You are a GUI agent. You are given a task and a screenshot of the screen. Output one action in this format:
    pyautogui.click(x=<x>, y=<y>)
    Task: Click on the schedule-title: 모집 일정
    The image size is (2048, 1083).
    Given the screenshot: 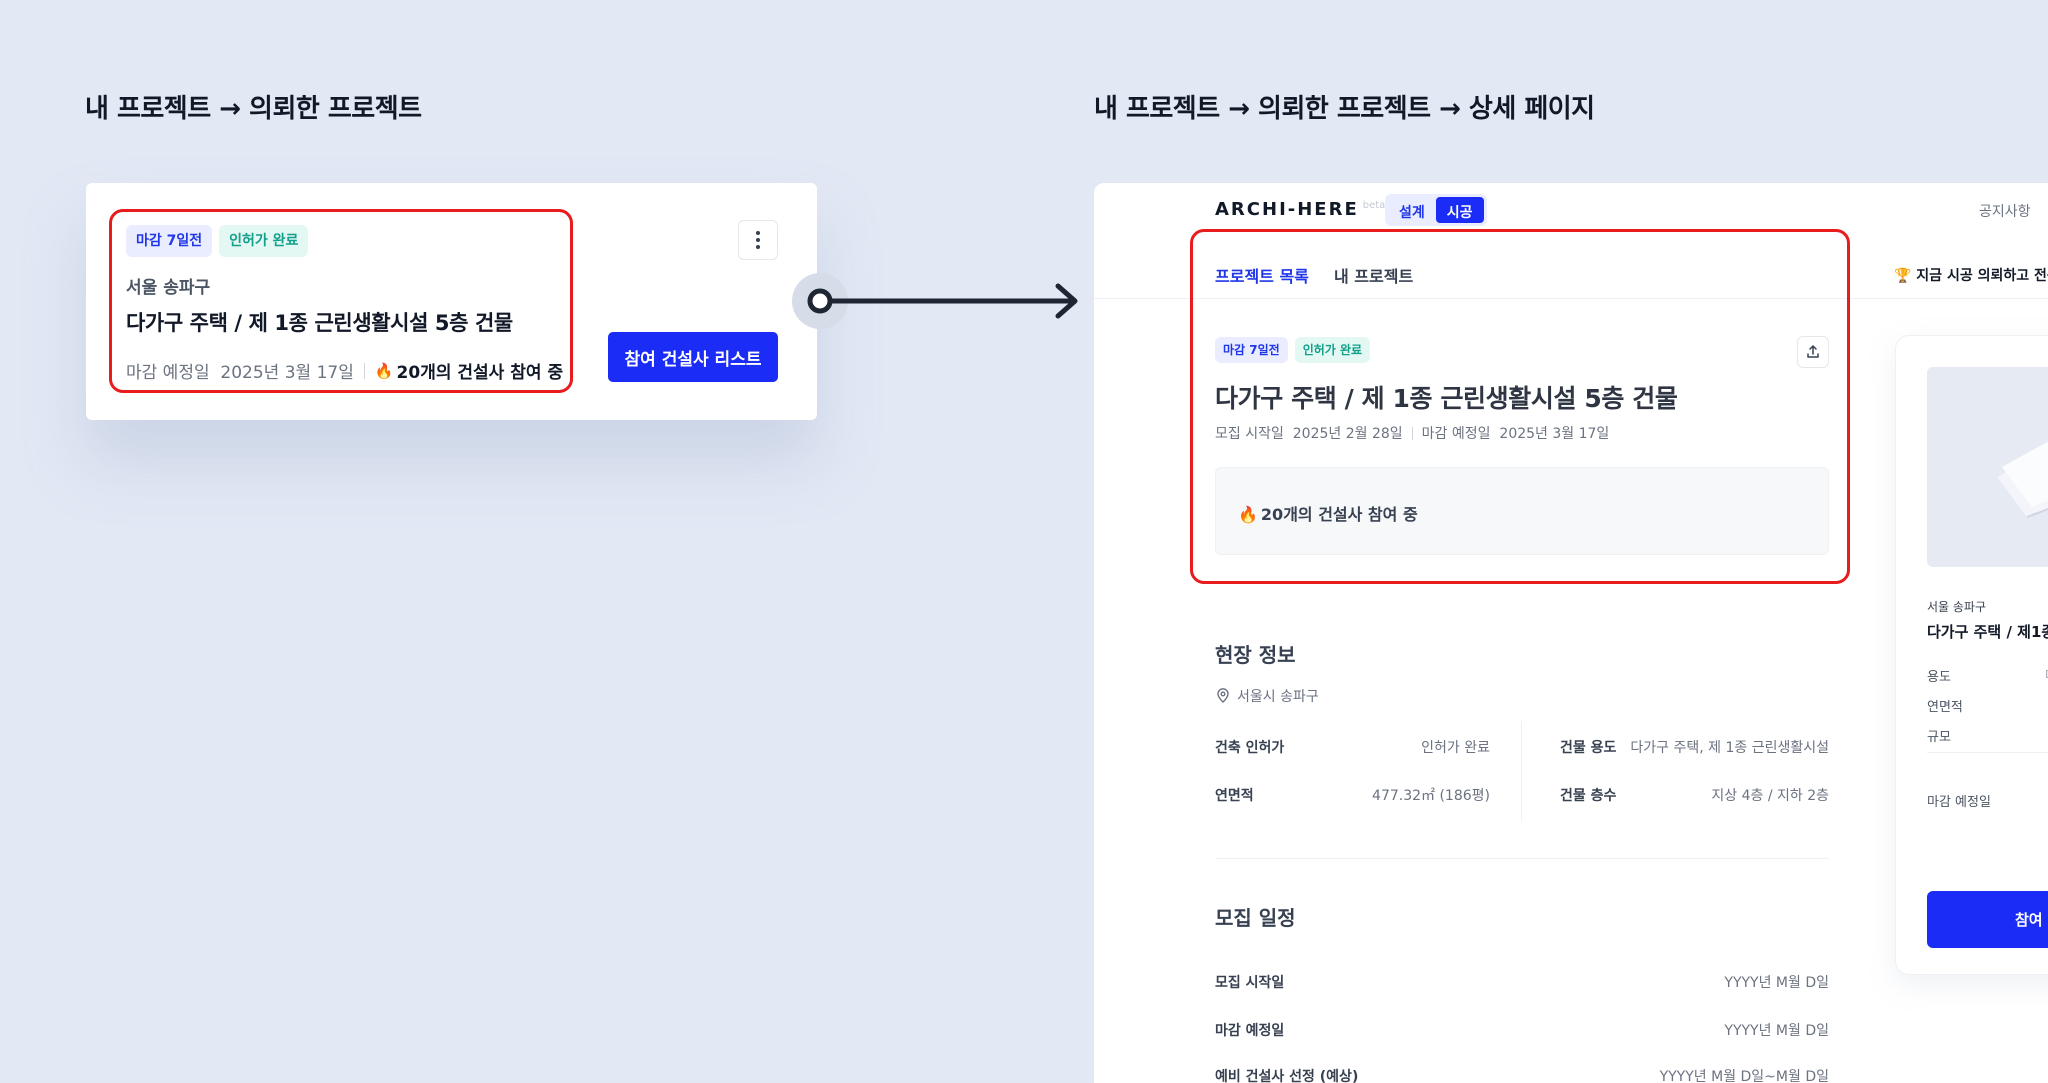 What is the action you would take?
    pyautogui.click(x=1255, y=918)
    